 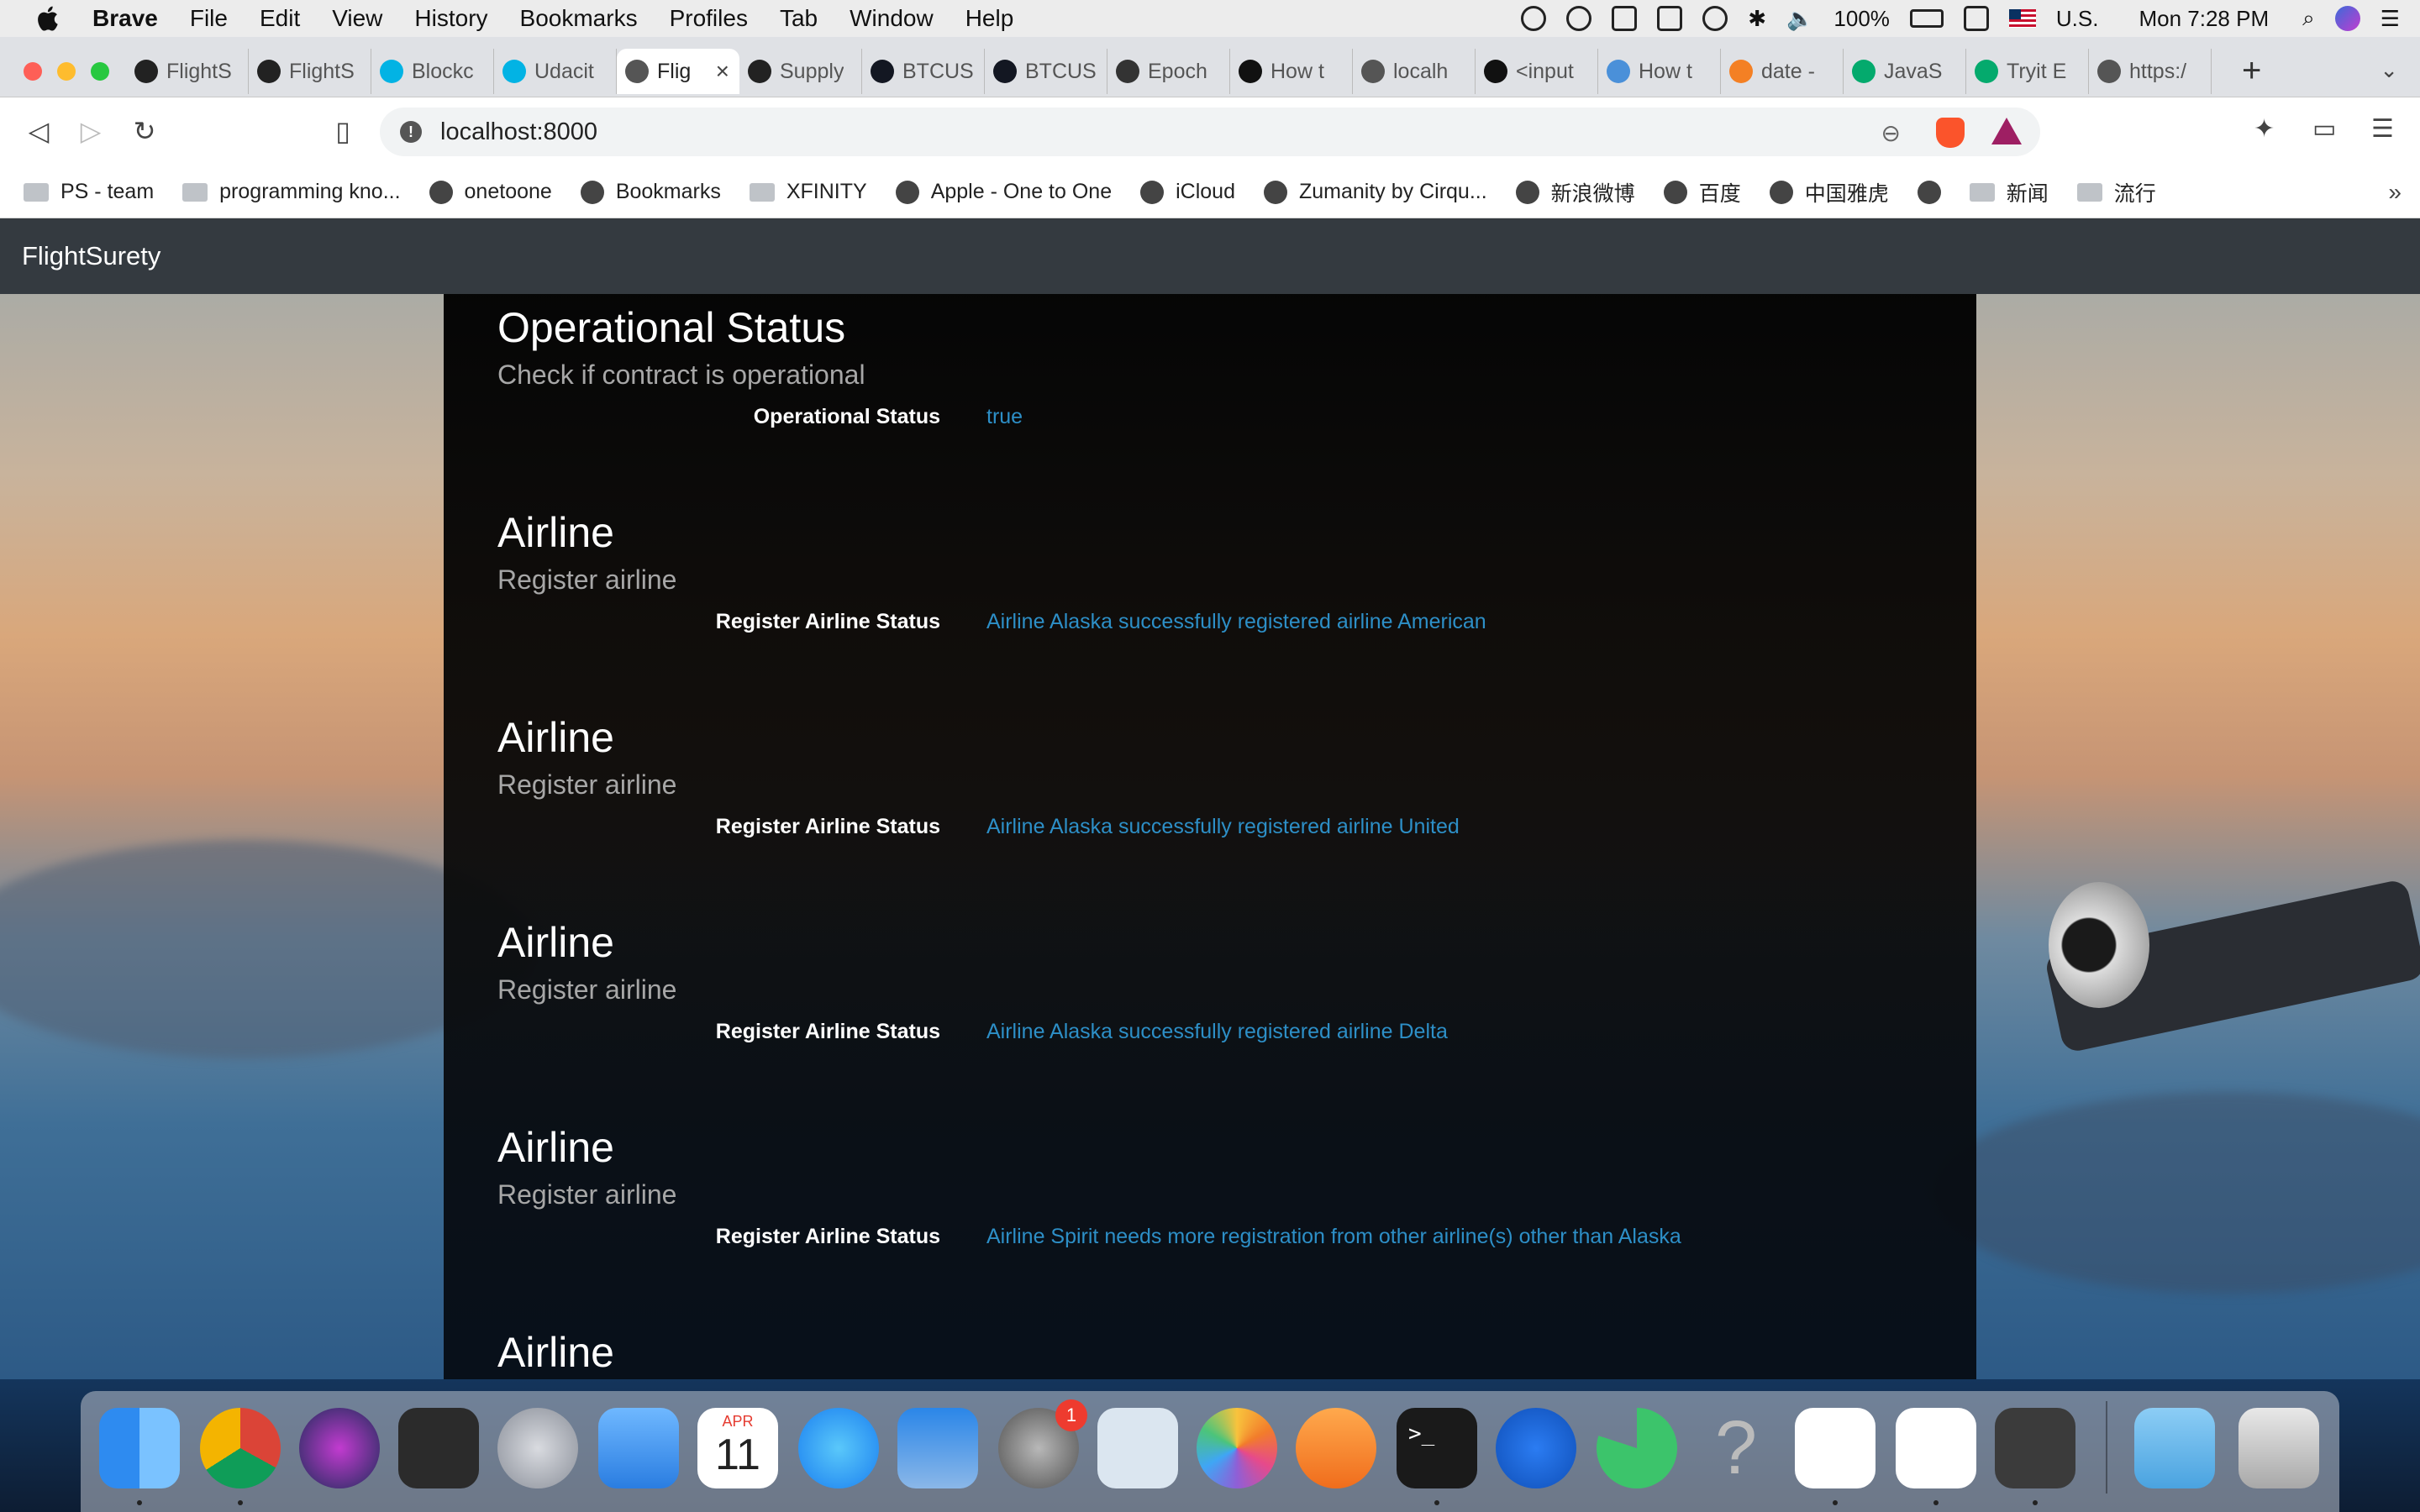 What do you see at coordinates (1905, 71) in the screenshot?
I see `tab-14: JavaS` at bounding box center [1905, 71].